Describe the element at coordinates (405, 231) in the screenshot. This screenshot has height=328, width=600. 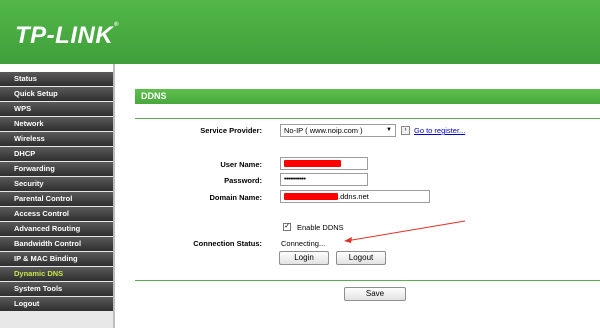
I see `annotation-arrow-icon` at that location.